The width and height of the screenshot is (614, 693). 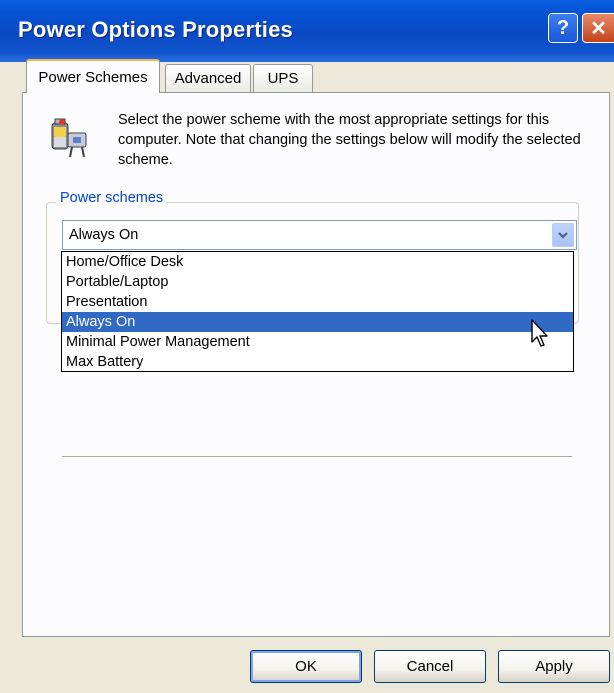 I want to click on list-item: Home/Office Desk, so click(x=317, y=262).